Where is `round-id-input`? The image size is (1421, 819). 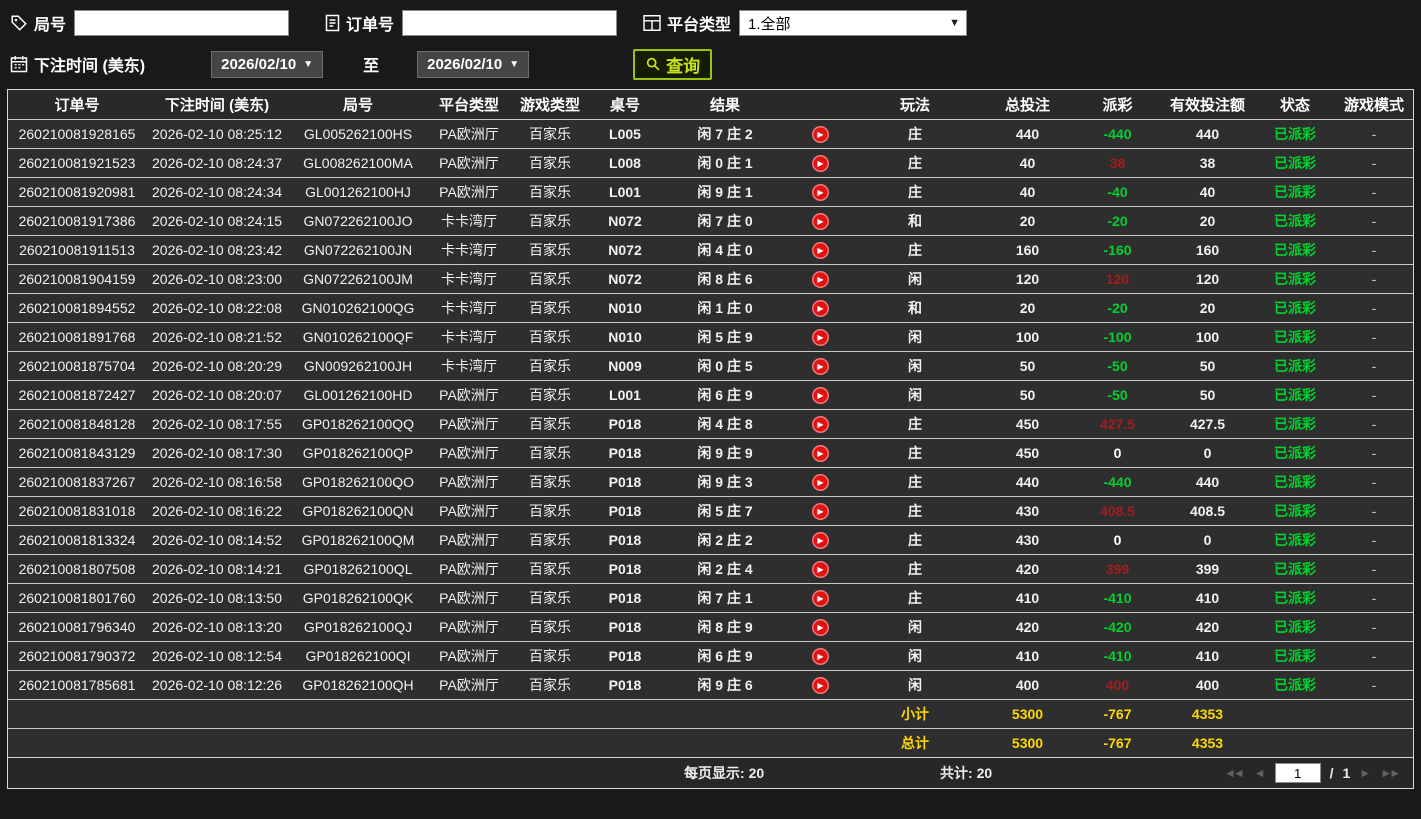 round-id-input is located at coordinates (182, 23).